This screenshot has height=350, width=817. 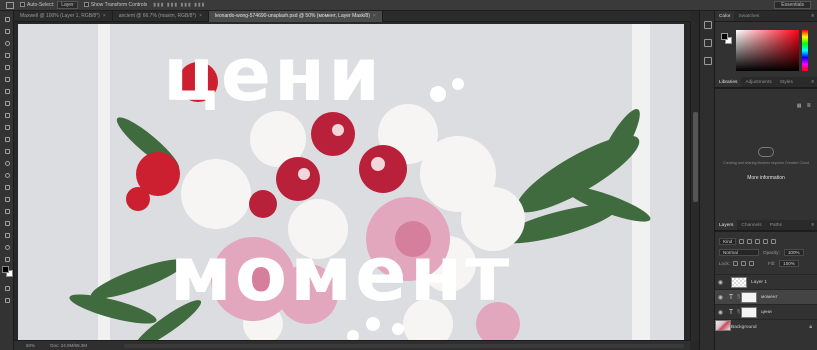 I want to click on marquee-tool-icon, so click(x=7, y=31).